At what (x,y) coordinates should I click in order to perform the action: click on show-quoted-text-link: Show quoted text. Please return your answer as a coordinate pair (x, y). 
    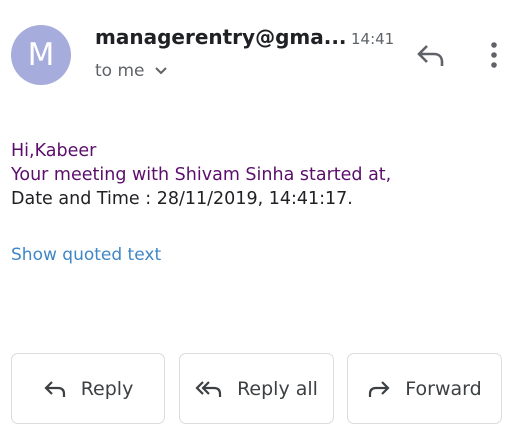
    Looking at the image, I should click on (86, 255).